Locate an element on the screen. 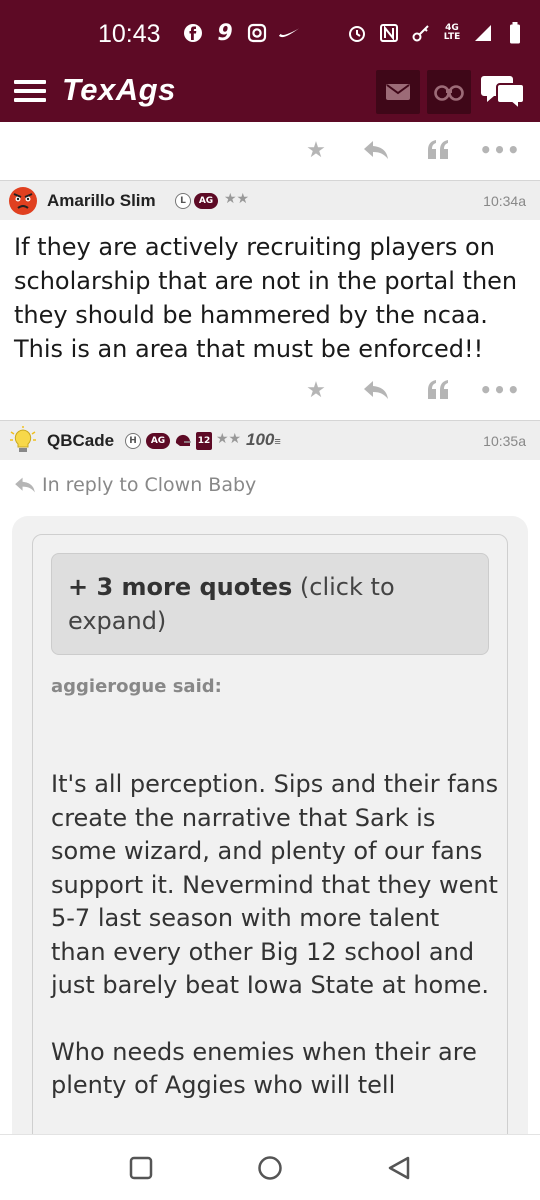 The height and width of the screenshot is (1200, 540). badge-h: H is located at coordinates (133, 441).